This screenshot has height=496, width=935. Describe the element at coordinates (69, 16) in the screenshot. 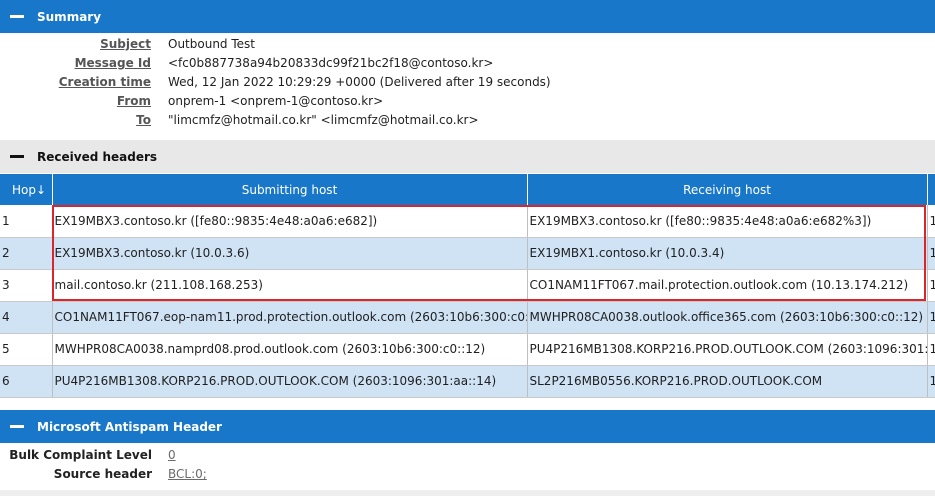

I see `summary-title: Summary` at that location.